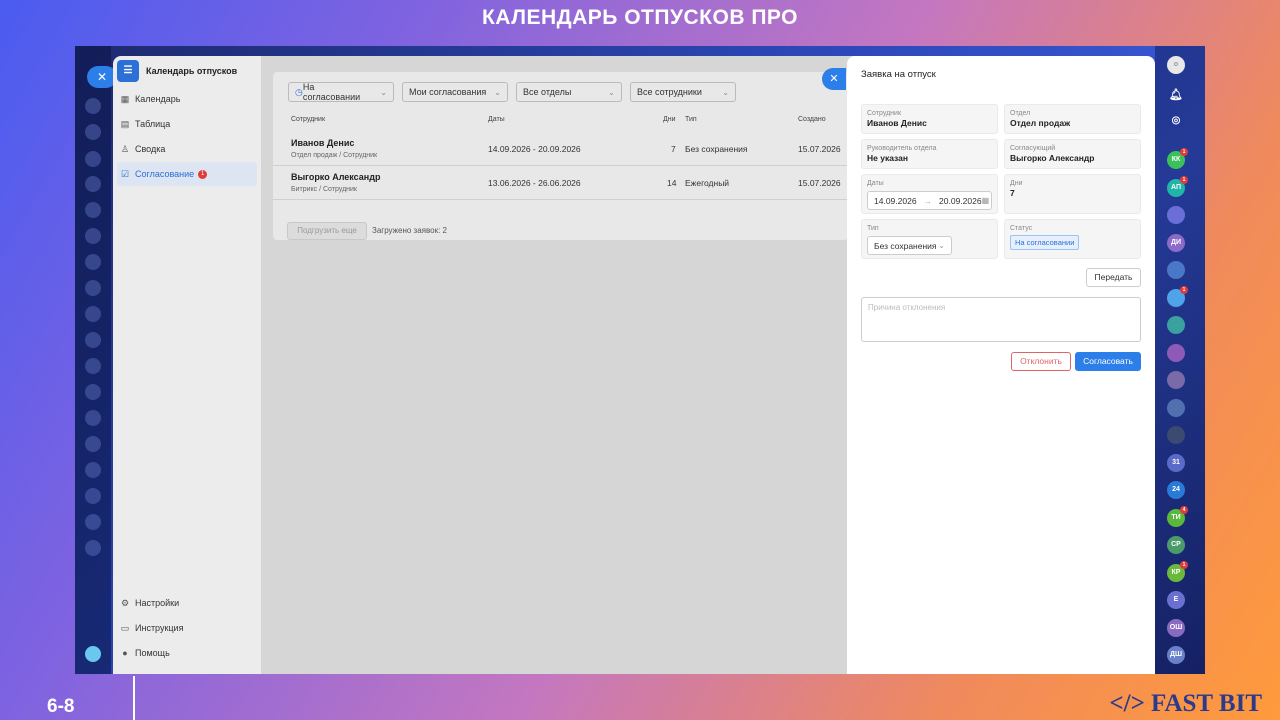 The image size is (1280, 720). What do you see at coordinates (187, 149) in the screenshot?
I see `nav-summary: ♙ Сводка` at bounding box center [187, 149].